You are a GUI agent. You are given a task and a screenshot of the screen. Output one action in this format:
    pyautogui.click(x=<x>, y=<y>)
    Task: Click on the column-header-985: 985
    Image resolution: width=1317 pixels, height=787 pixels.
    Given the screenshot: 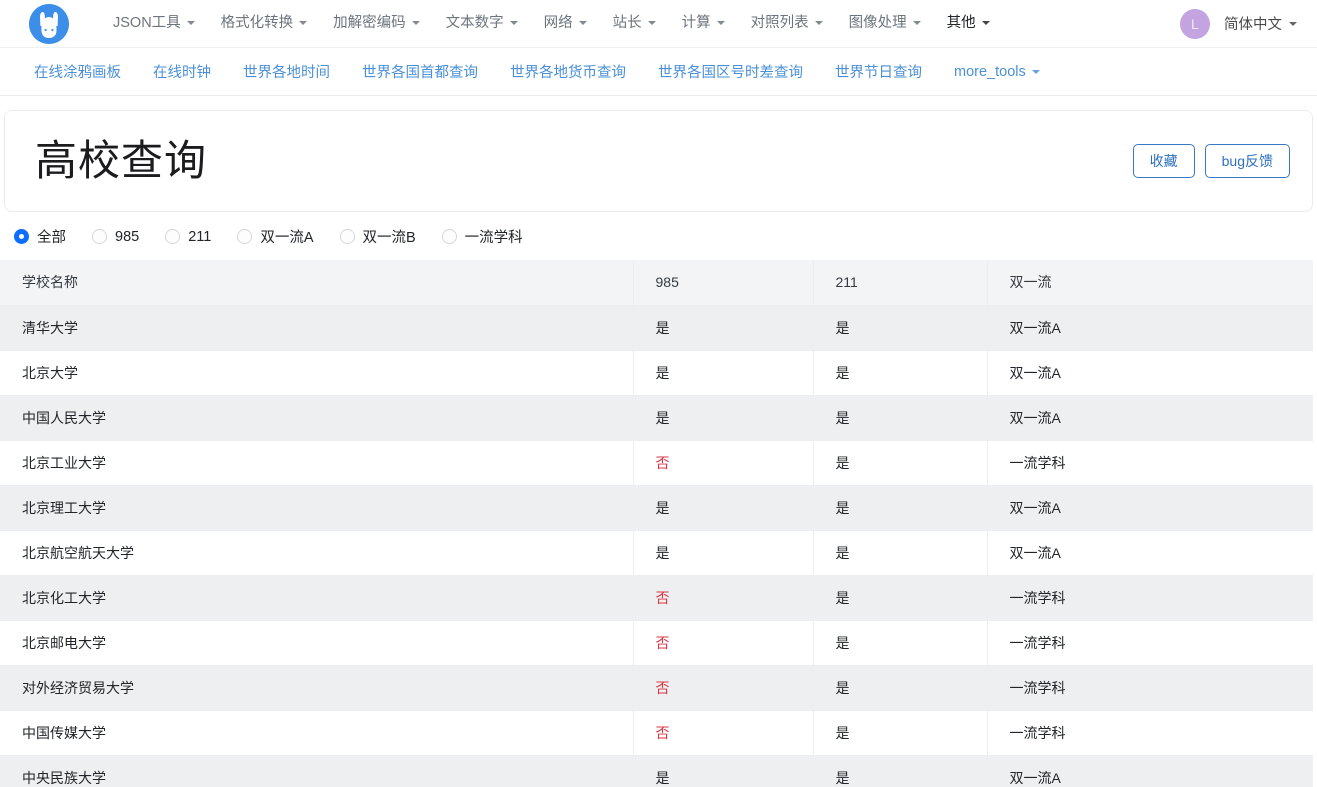 What is the action you would take?
    pyautogui.click(x=723, y=283)
    